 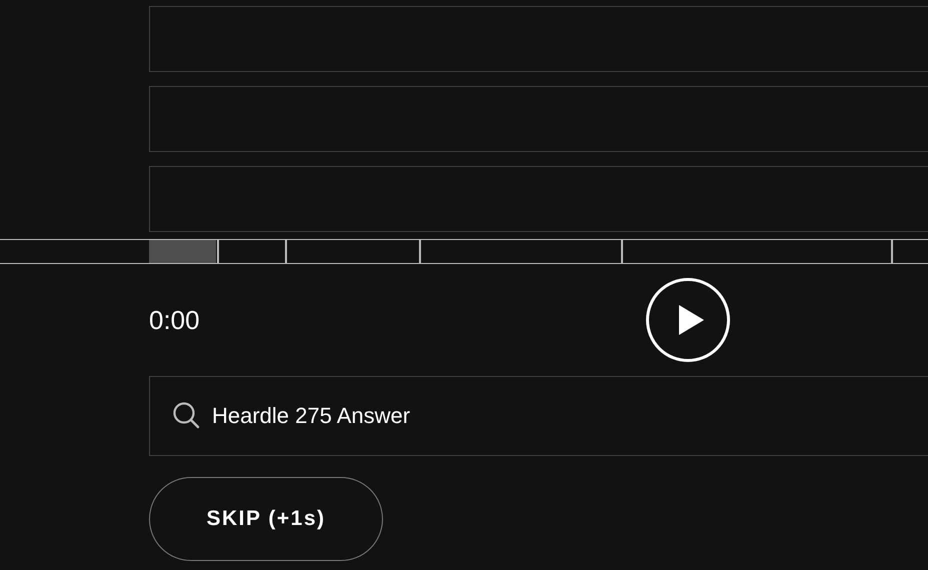 What do you see at coordinates (691, 320) in the screenshot?
I see `play-icon` at bounding box center [691, 320].